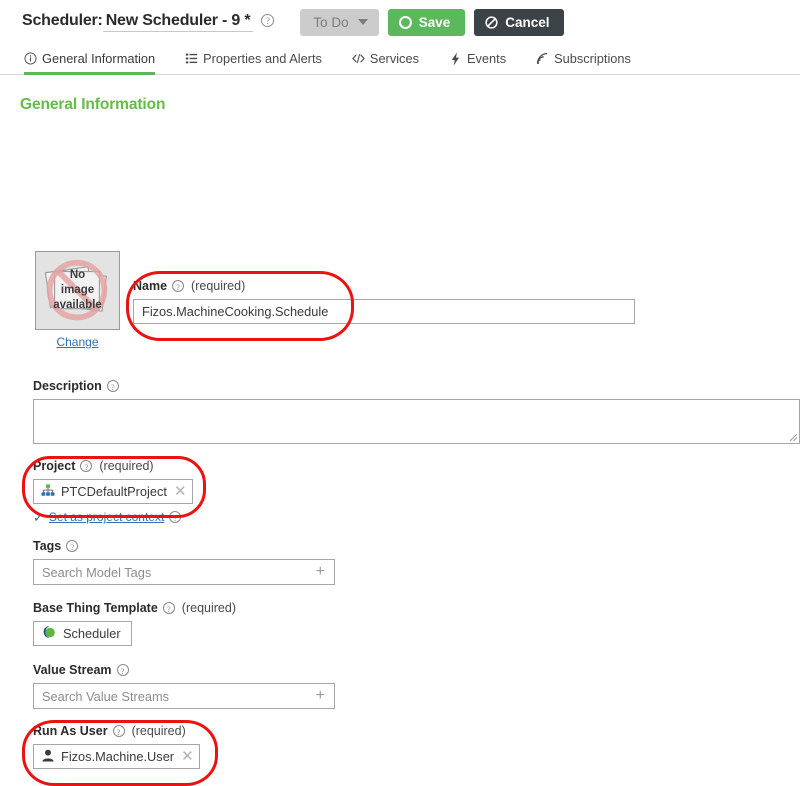 The width and height of the screenshot is (800, 786). I want to click on tab-properties-and-alerts: Properties and Alerts, so click(253, 62).